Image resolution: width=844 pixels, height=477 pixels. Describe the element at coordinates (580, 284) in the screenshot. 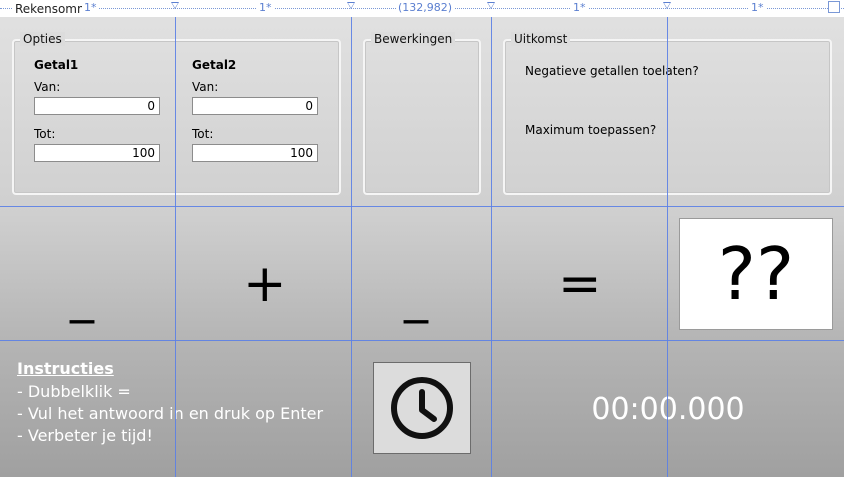

I see `equals-sign: =` at that location.